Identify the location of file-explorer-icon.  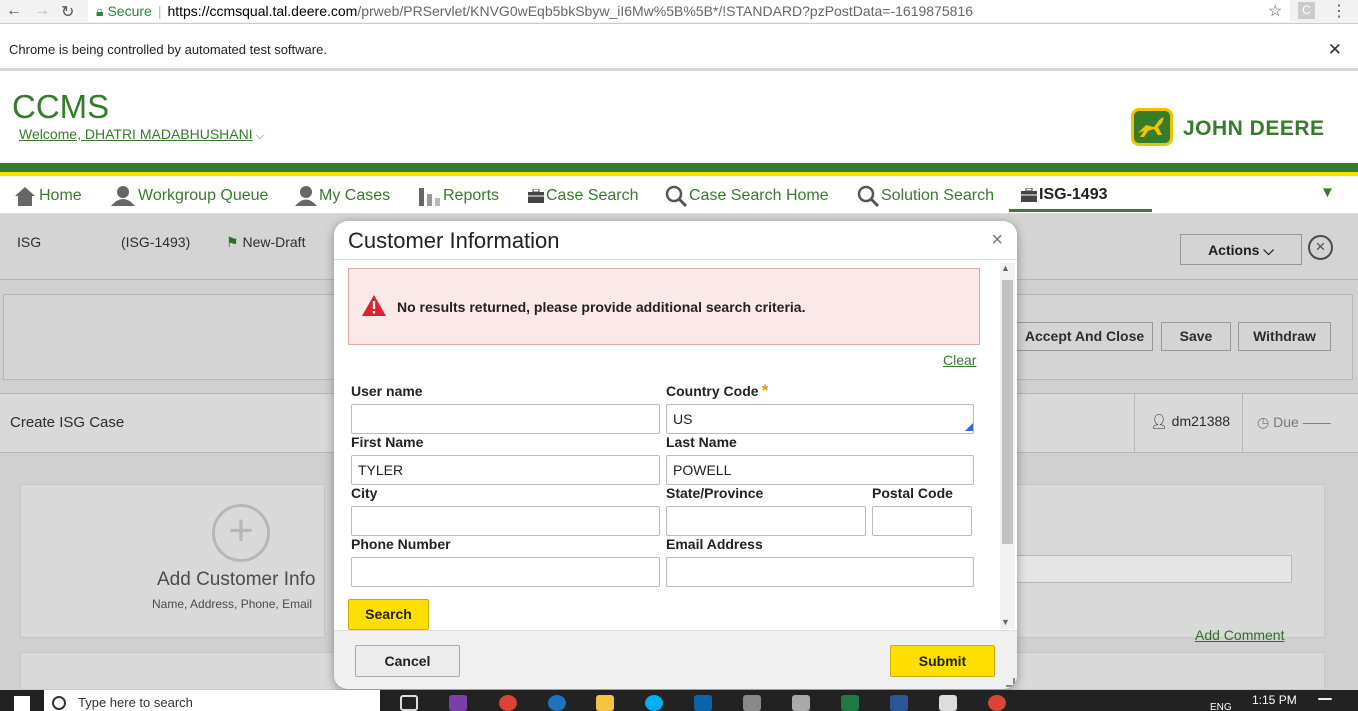
(605, 703).